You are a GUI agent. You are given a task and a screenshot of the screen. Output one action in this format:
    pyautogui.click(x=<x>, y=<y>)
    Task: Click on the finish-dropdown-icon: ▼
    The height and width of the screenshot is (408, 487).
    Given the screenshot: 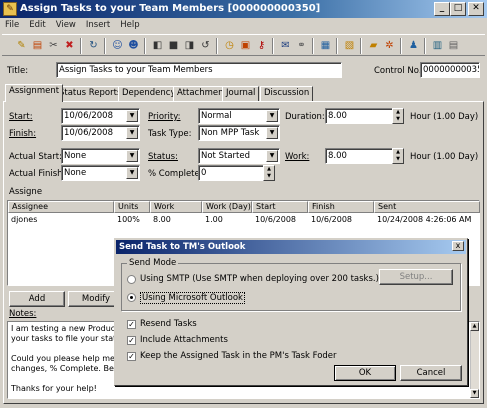 What is the action you would take?
    pyautogui.click(x=132, y=133)
    